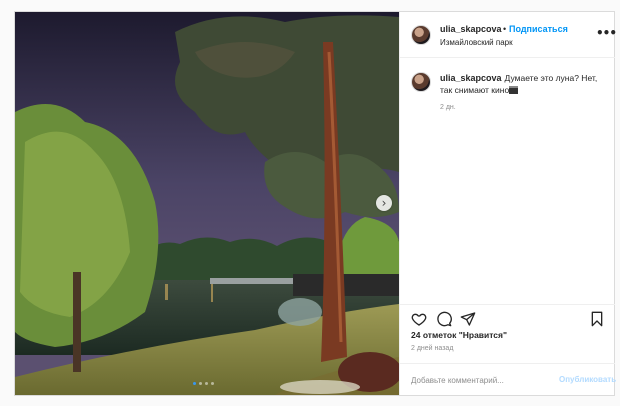 The height and width of the screenshot is (406, 620). Describe the element at coordinates (514, 90) in the screenshot. I see `clapper-board-icon` at that location.